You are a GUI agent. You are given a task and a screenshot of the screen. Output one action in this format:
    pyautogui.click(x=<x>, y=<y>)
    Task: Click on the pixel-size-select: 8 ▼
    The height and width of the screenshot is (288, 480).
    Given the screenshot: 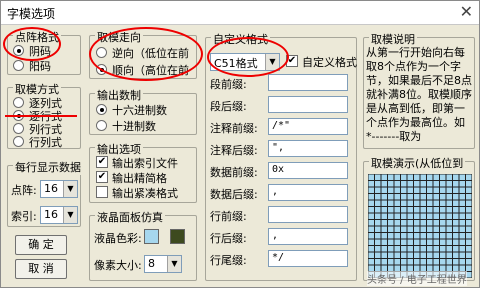 What is the action you would take?
    pyautogui.click(x=163, y=264)
    